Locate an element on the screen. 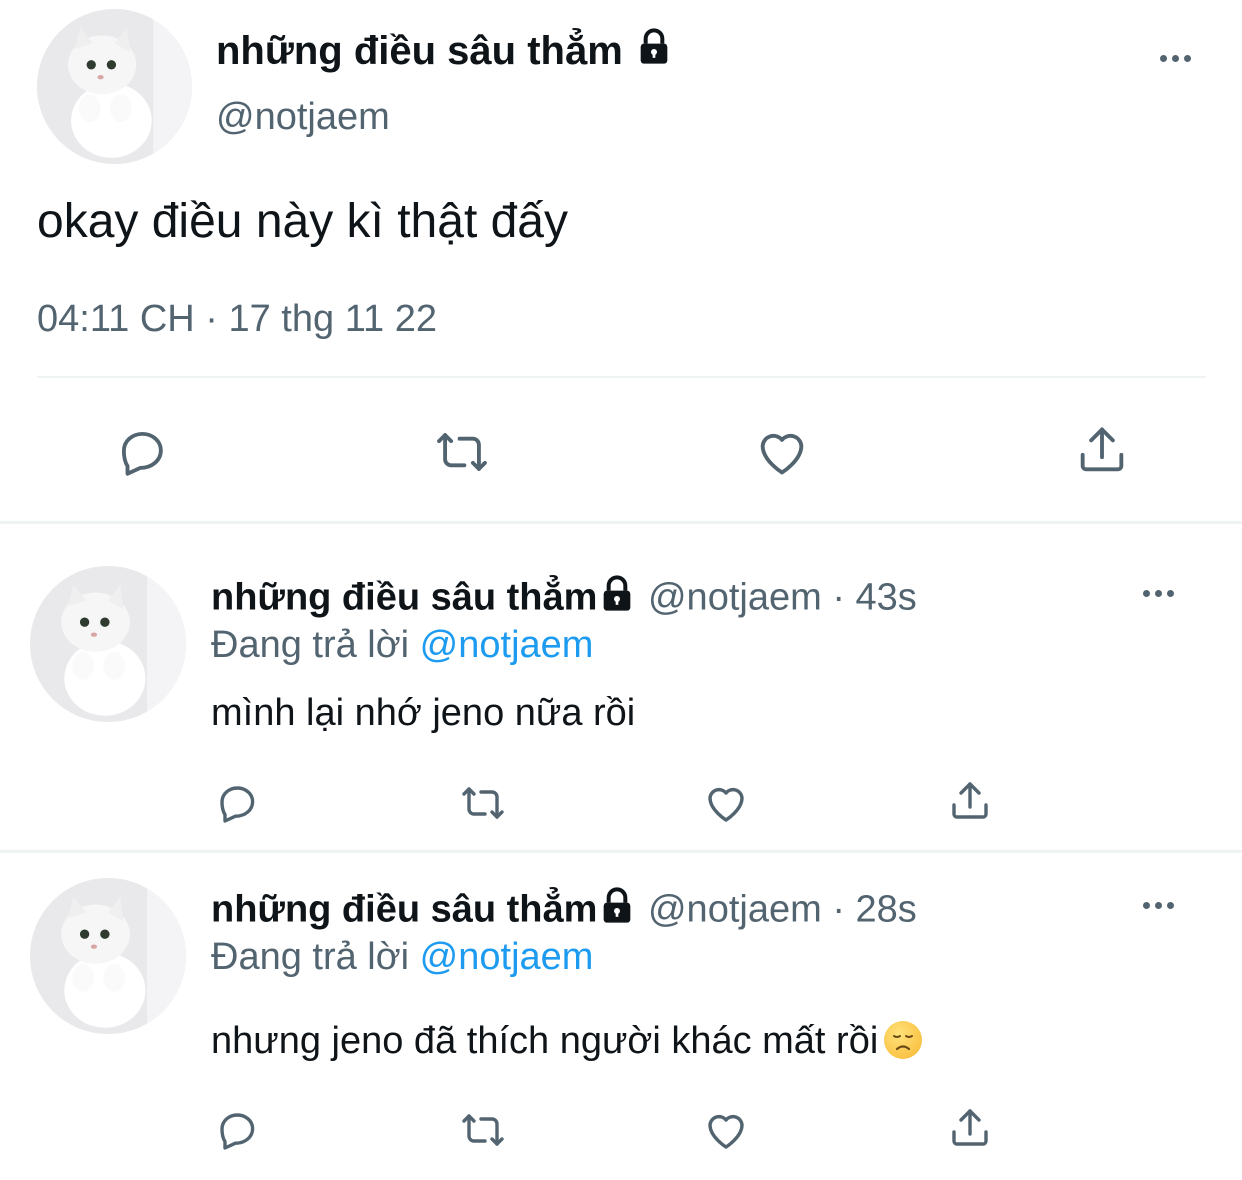 Image resolution: width=1242 pixels, height=1180 pixels. reply-header: những điều sâu thẳm @notjaem · 28s is located at coordinates (564, 911).